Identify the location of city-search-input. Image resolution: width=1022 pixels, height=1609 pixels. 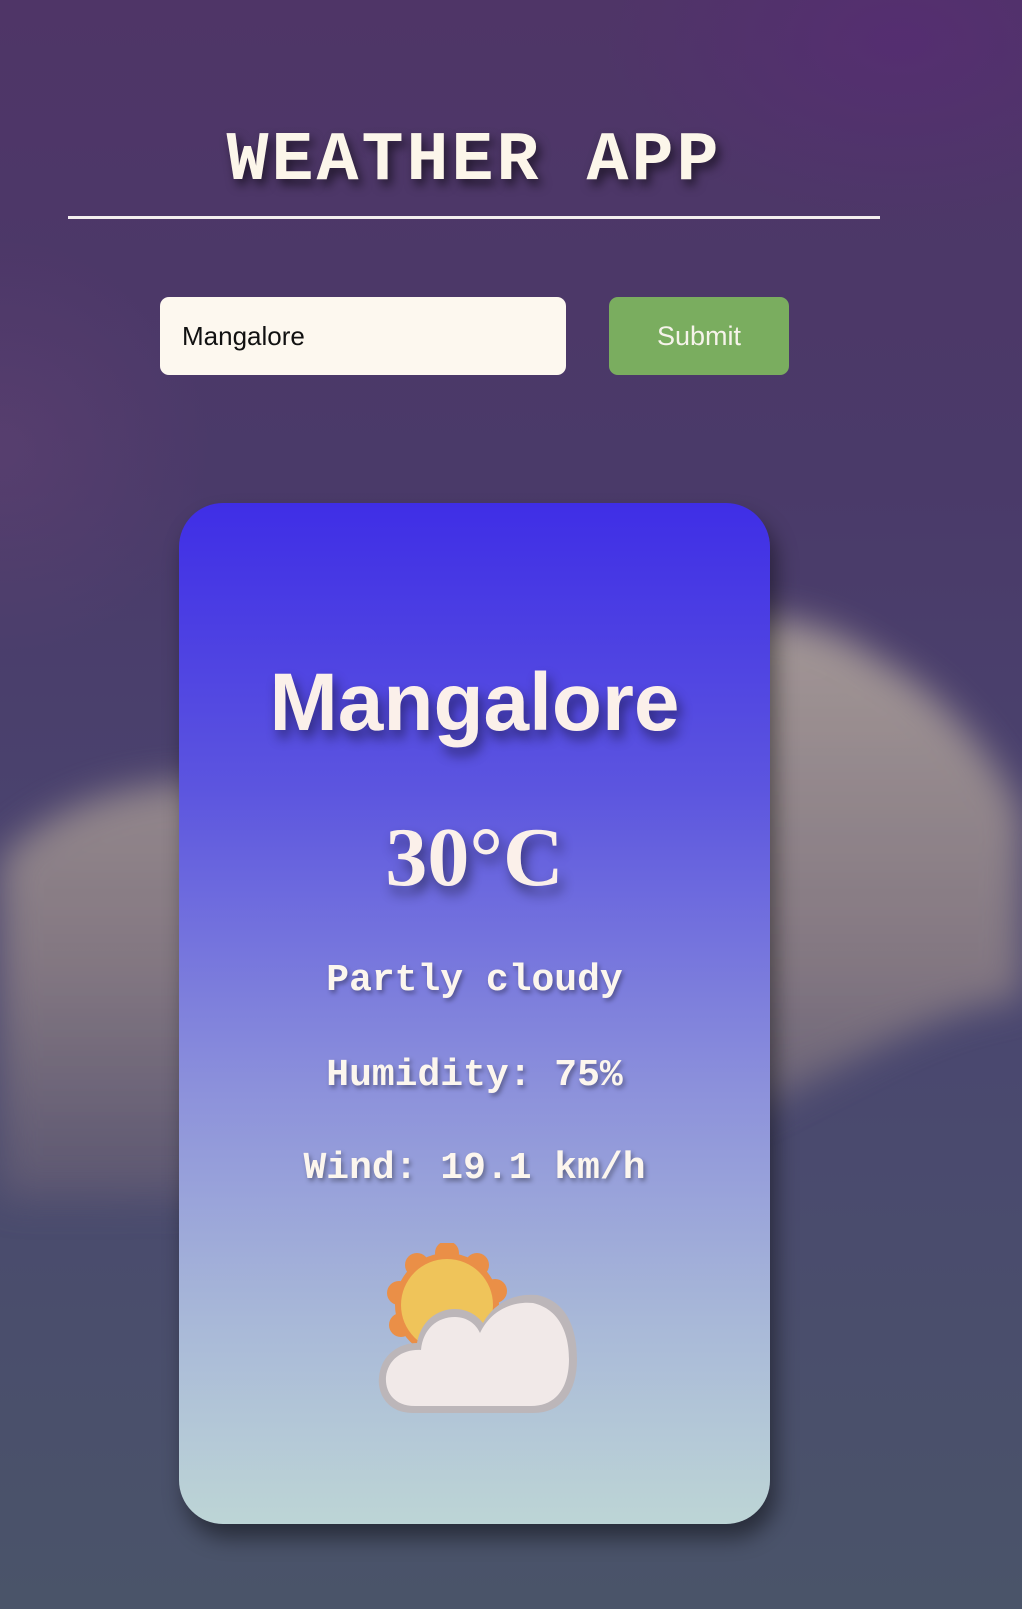
(363, 336).